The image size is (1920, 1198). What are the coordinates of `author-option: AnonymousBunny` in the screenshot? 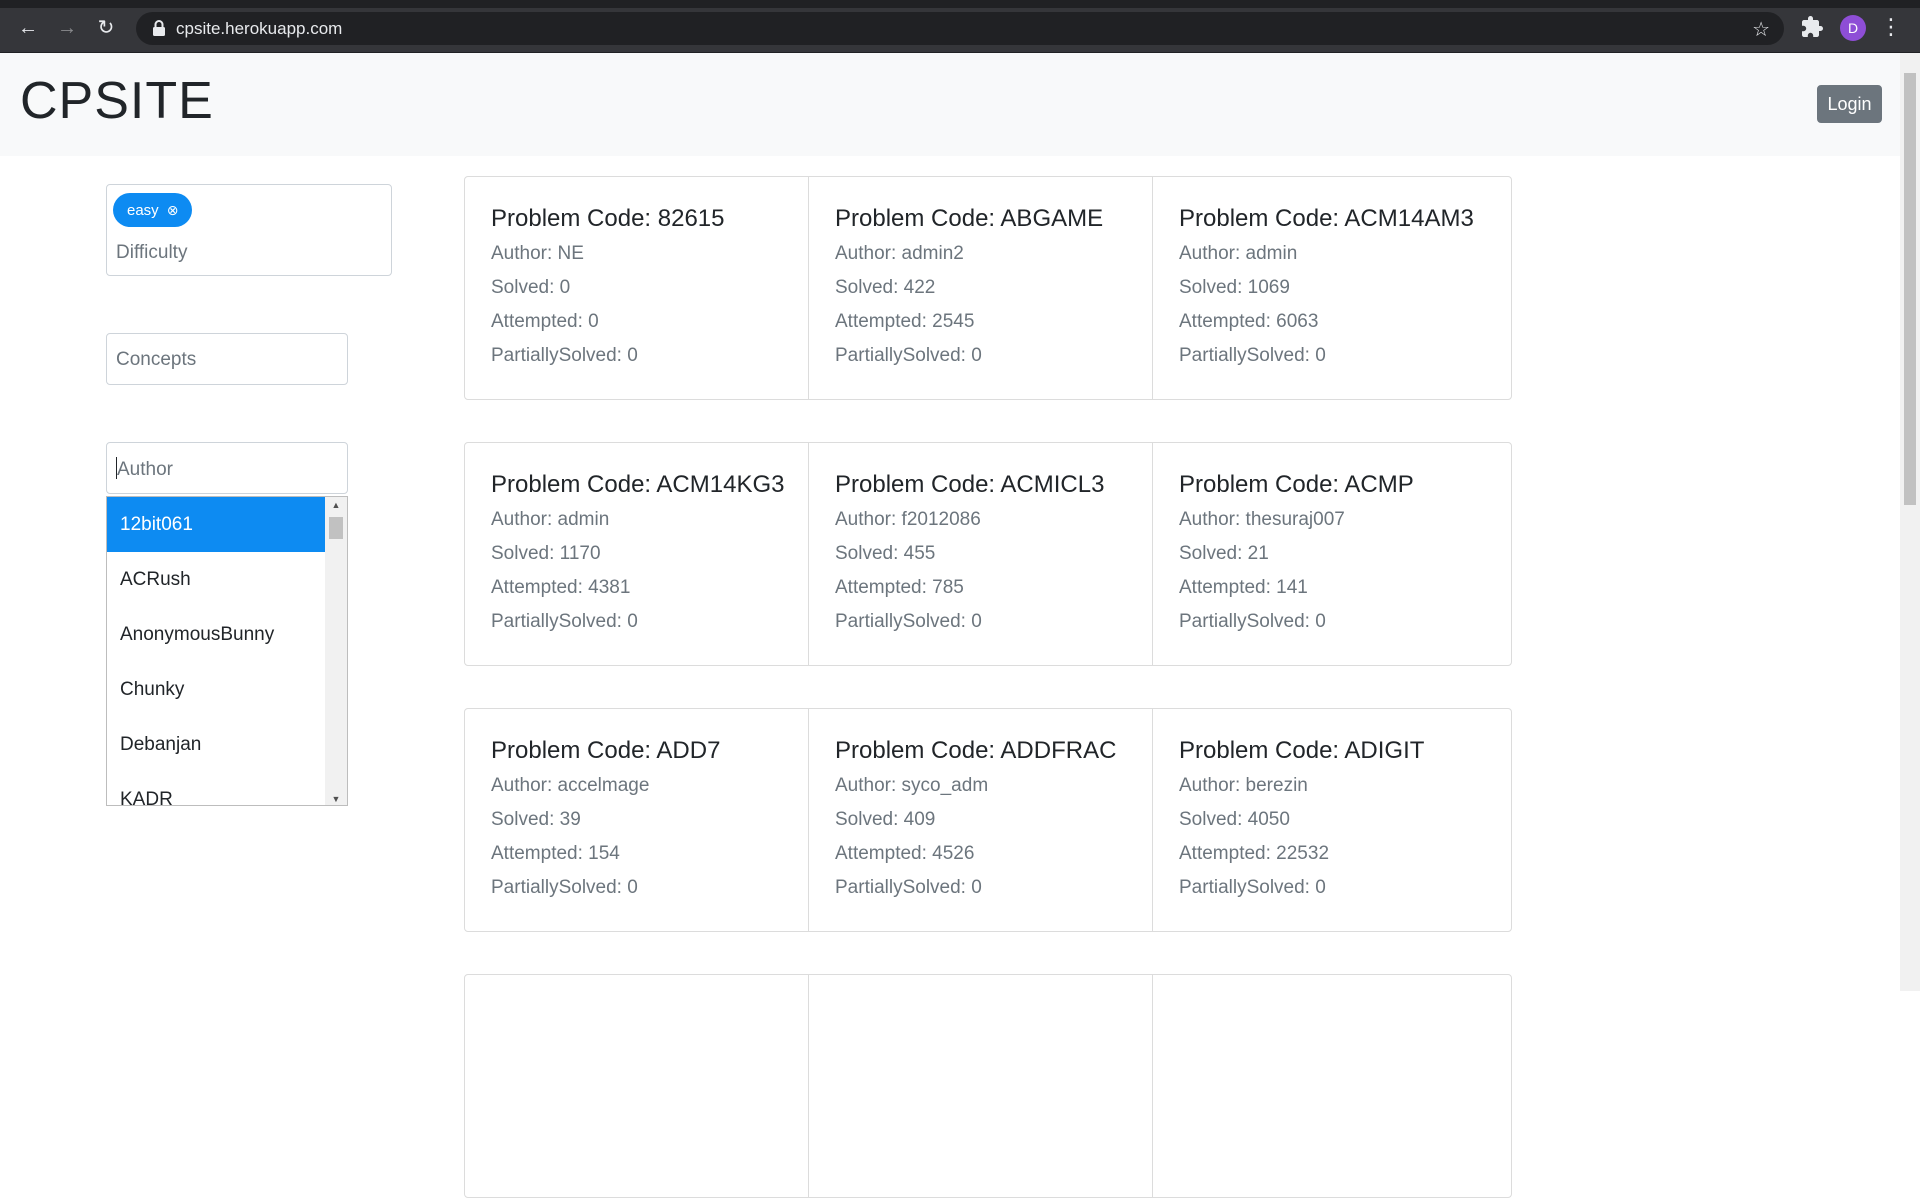 It's located at (216, 634).